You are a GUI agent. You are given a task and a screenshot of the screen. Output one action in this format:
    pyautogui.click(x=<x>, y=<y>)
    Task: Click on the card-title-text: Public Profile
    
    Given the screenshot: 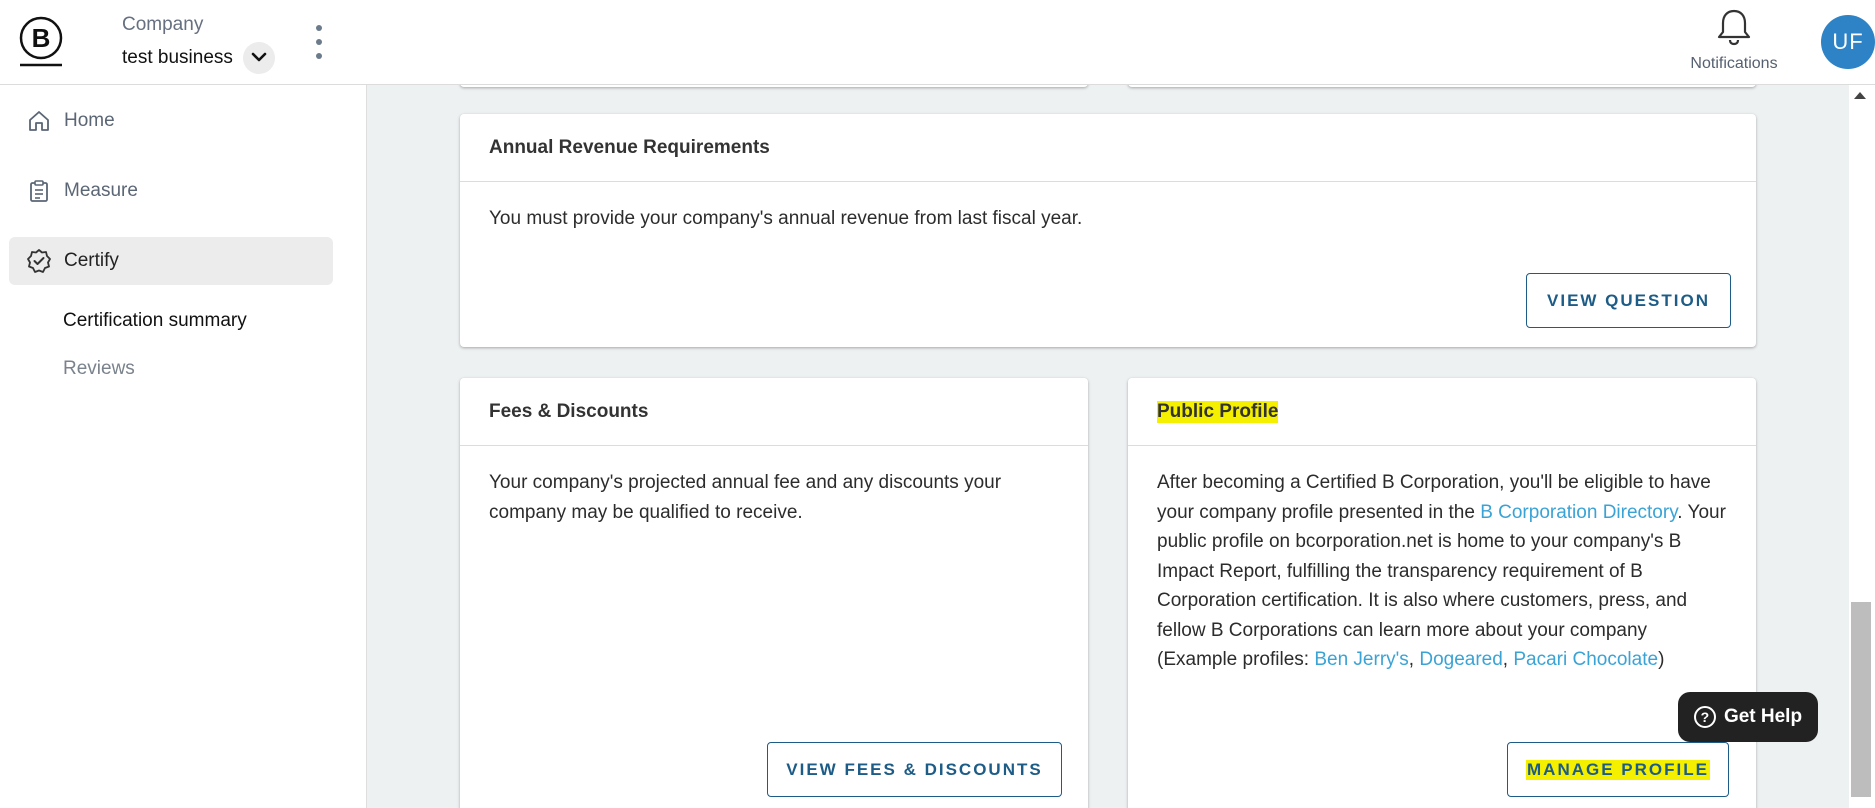 What is the action you would take?
    pyautogui.click(x=1218, y=411)
    